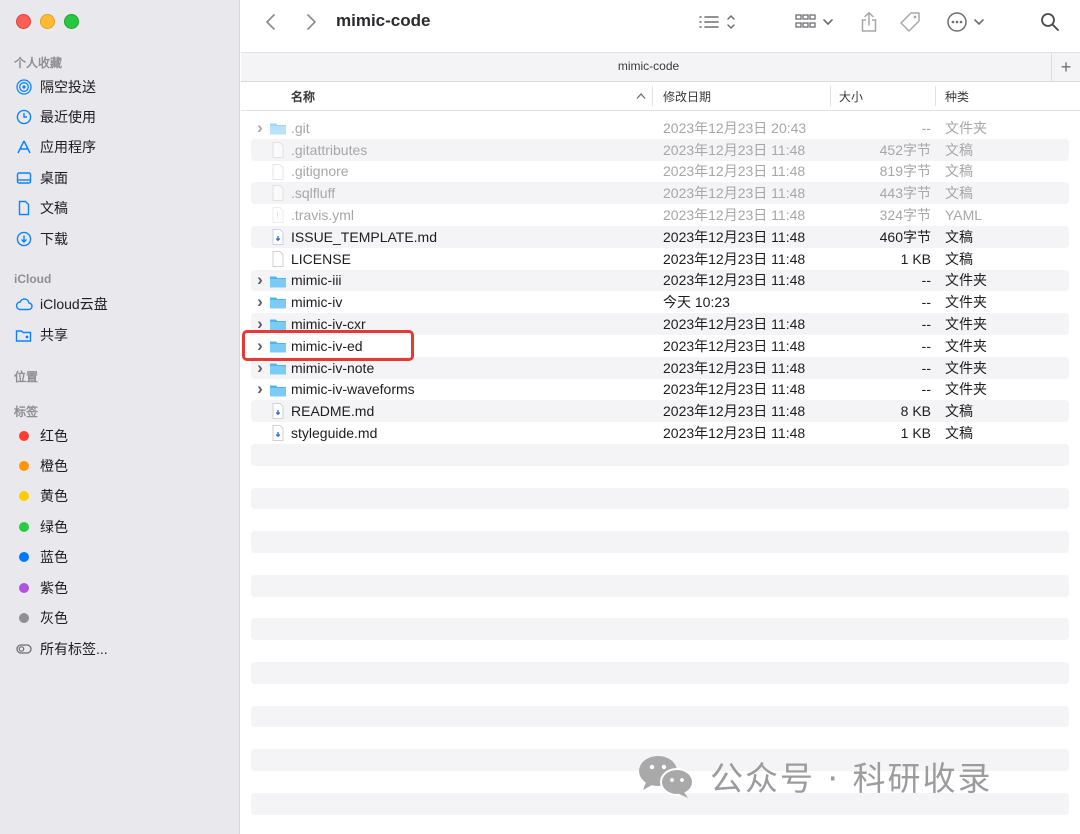 The image size is (1080, 834). What do you see at coordinates (24, 178) in the screenshot?
I see `desktop-icon` at bounding box center [24, 178].